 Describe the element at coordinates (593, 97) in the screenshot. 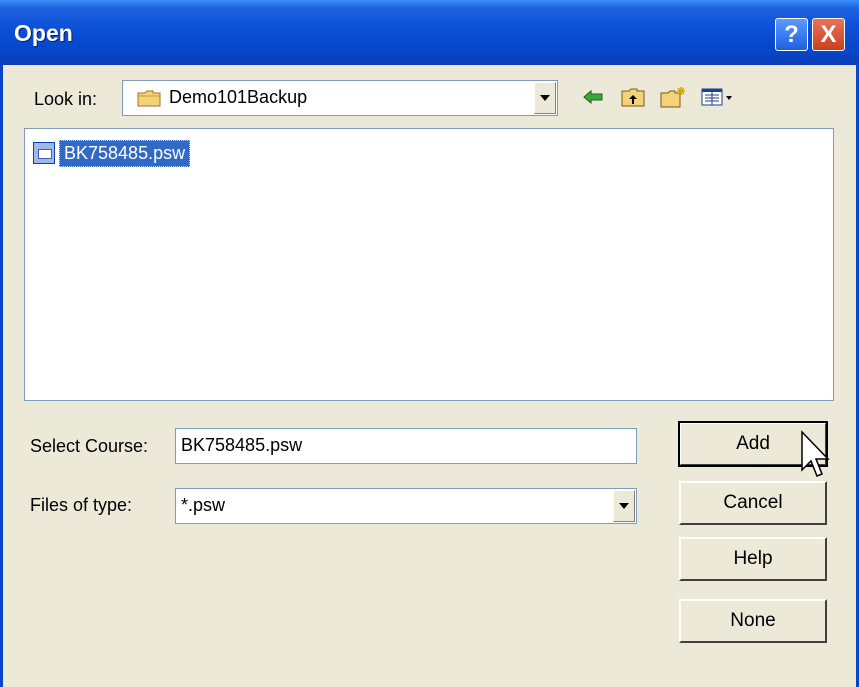

I see `back-arrow-icon` at that location.